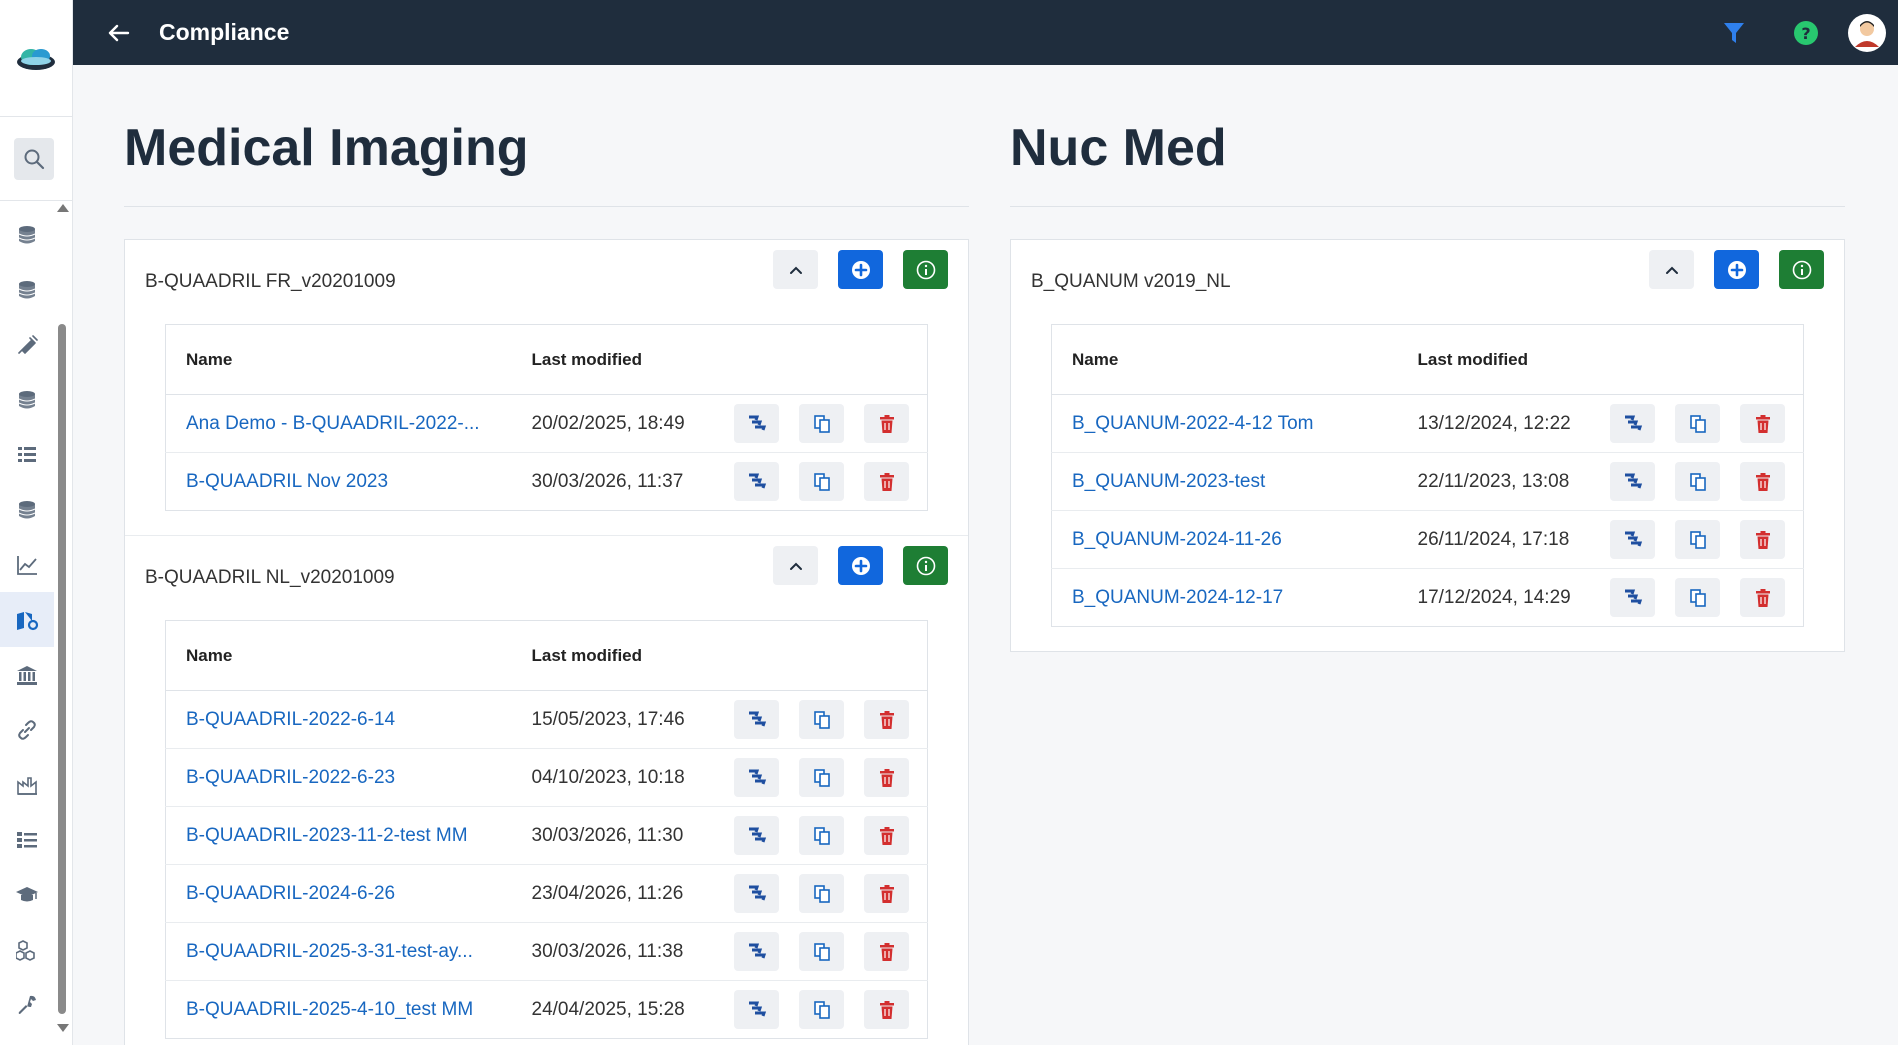  Describe the element at coordinates (119, 33) in the screenshot. I see `back-button` at that location.